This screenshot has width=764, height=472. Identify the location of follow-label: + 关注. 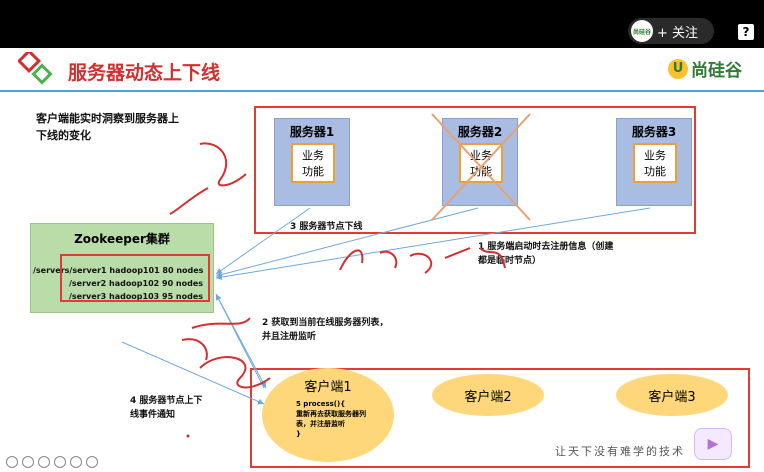
(678, 33).